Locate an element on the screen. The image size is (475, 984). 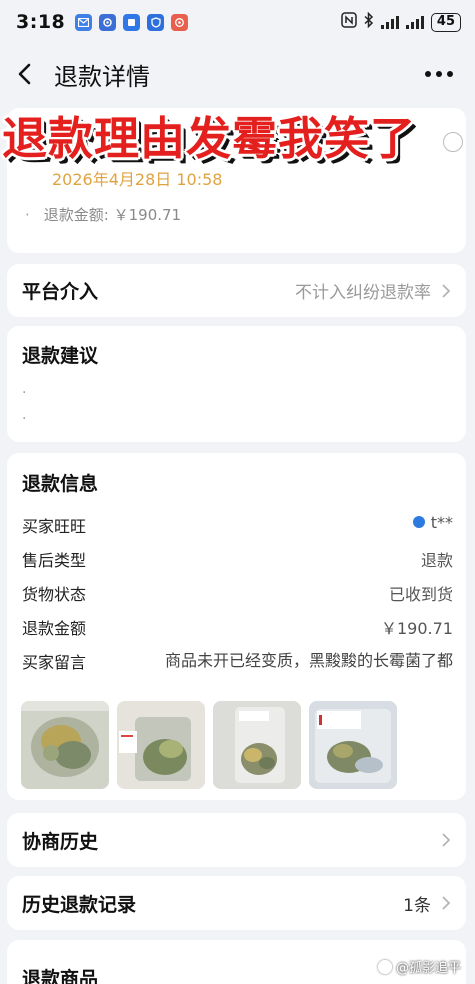
buyer-id: t** is located at coordinates (432, 522).